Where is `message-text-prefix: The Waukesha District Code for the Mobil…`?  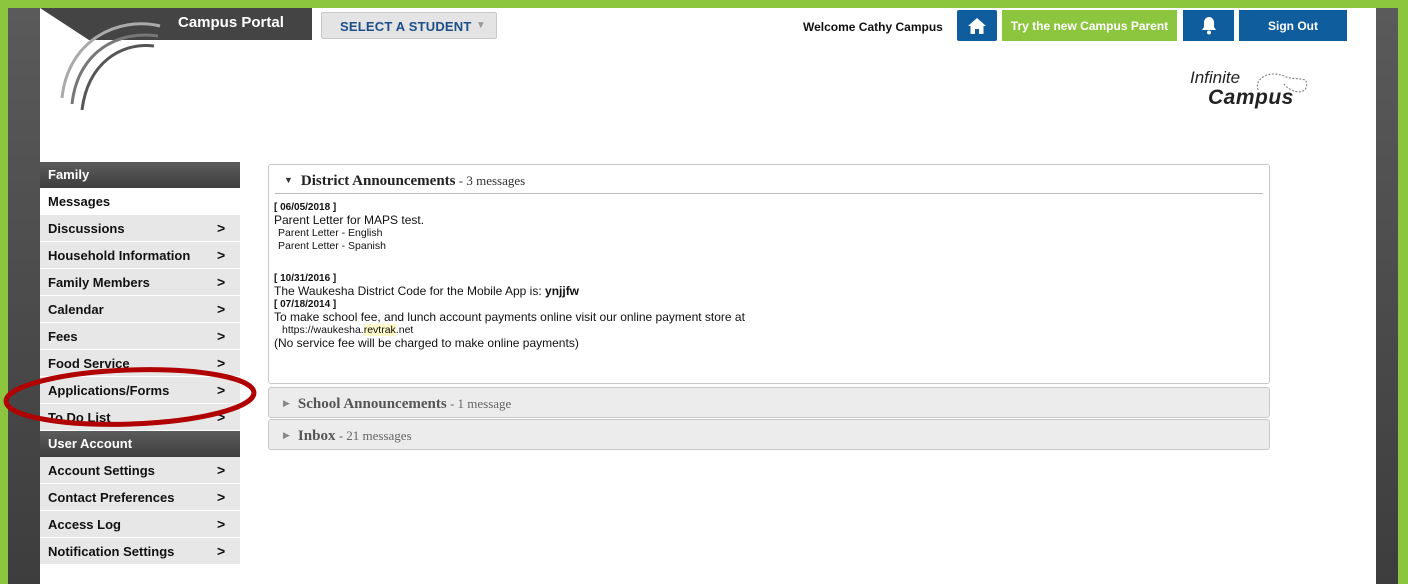 message-text-prefix: The Waukesha District Code for the Mobil… is located at coordinates (410, 291).